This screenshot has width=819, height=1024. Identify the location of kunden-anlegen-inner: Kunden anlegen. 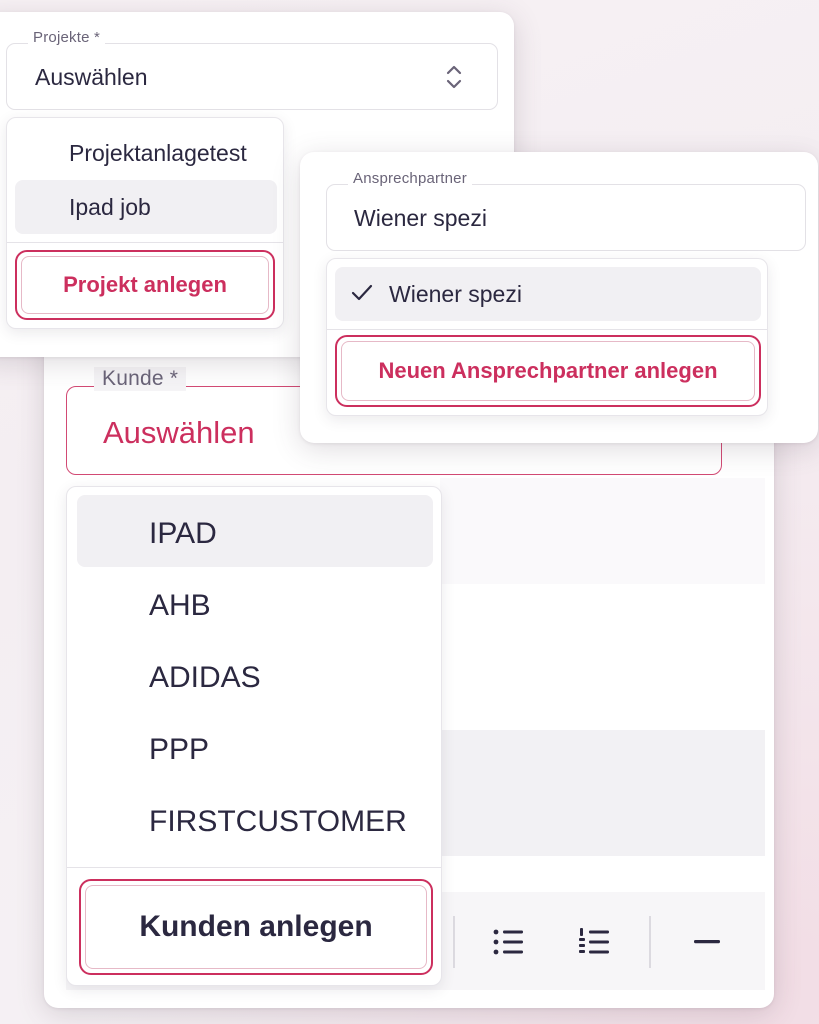
(256, 927).